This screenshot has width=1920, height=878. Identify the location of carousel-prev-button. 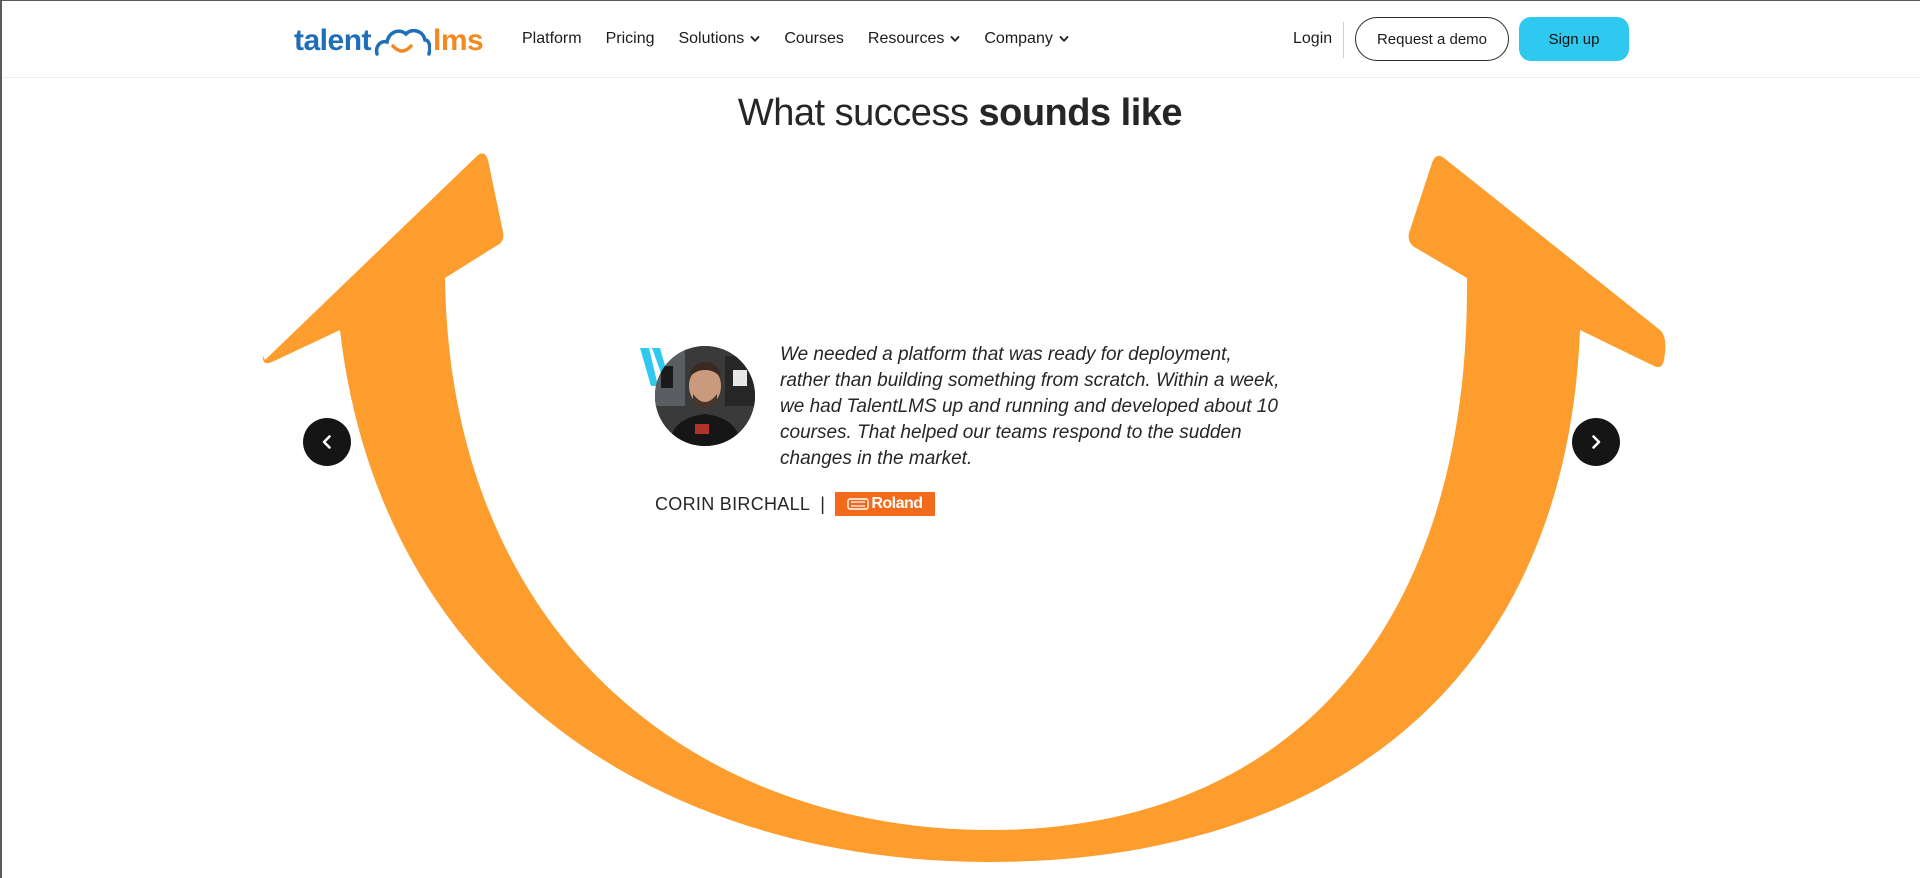
(327, 442).